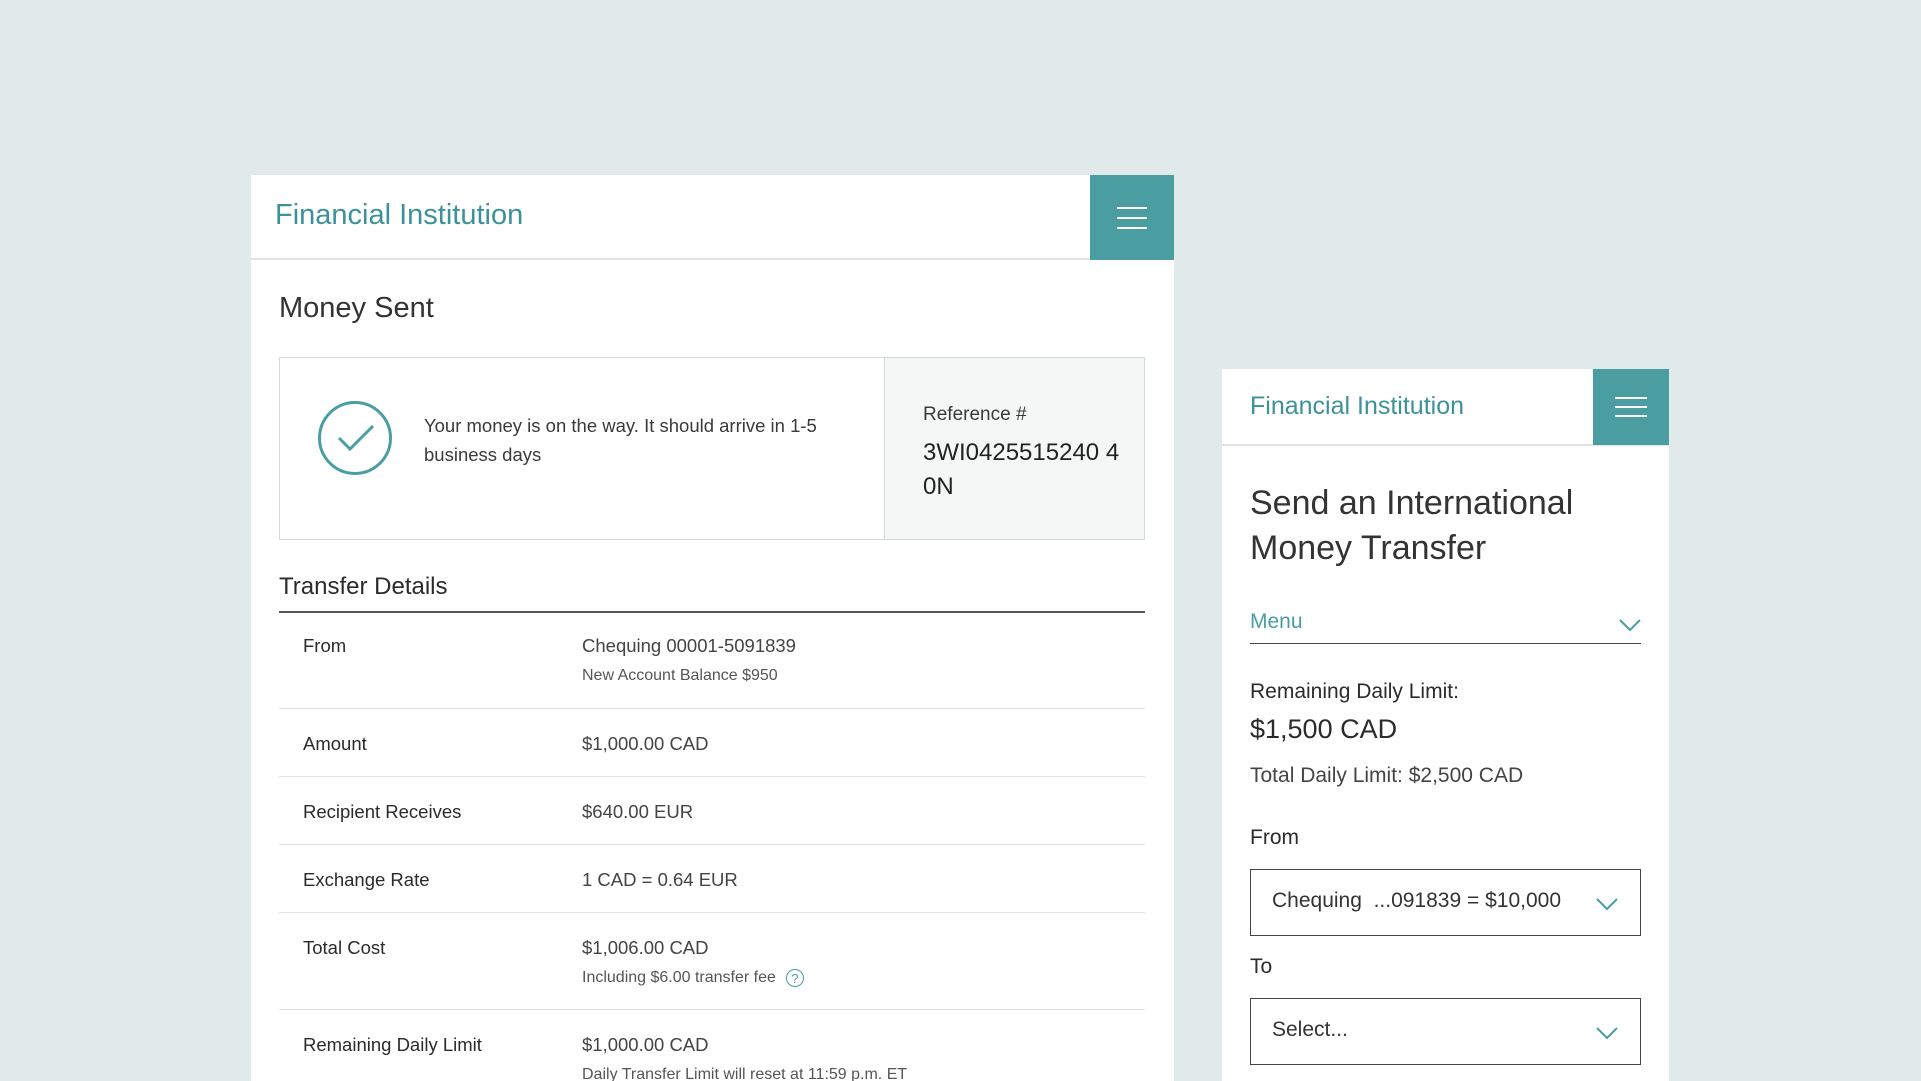 This screenshot has width=1921, height=1081. Describe the element at coordinates (1274, 837) in the screenshot. I see `from-label: From` at that location.